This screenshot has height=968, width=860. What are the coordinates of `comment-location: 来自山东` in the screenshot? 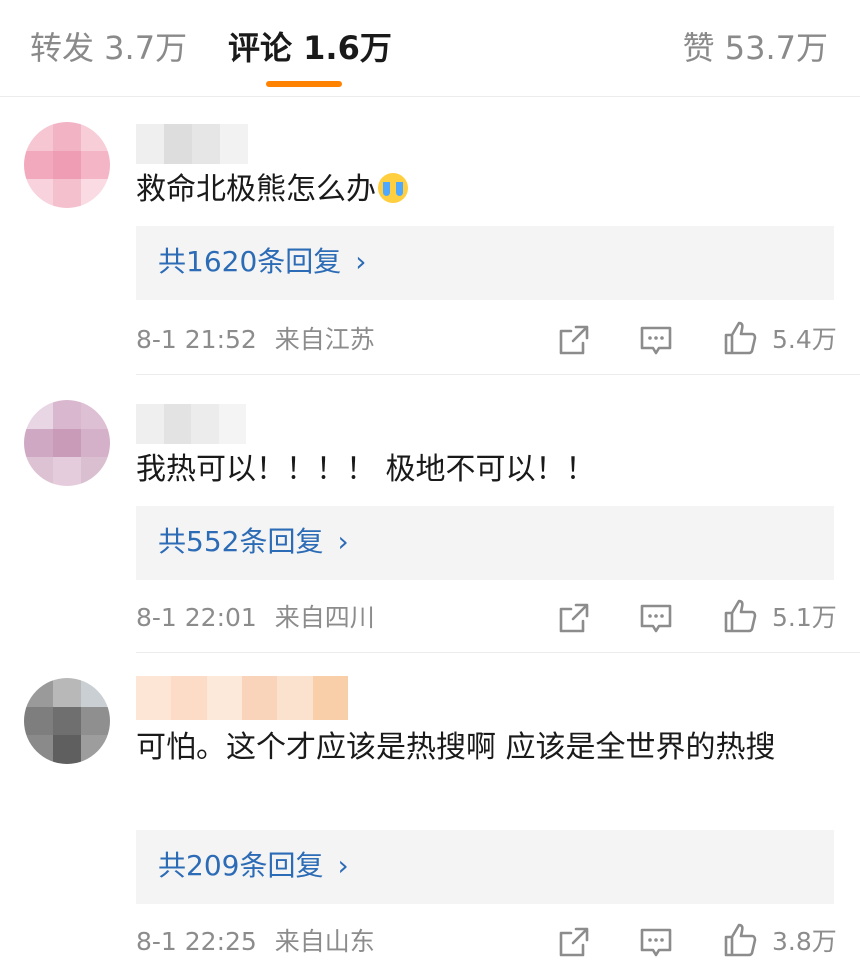 It's located at (324, 941).